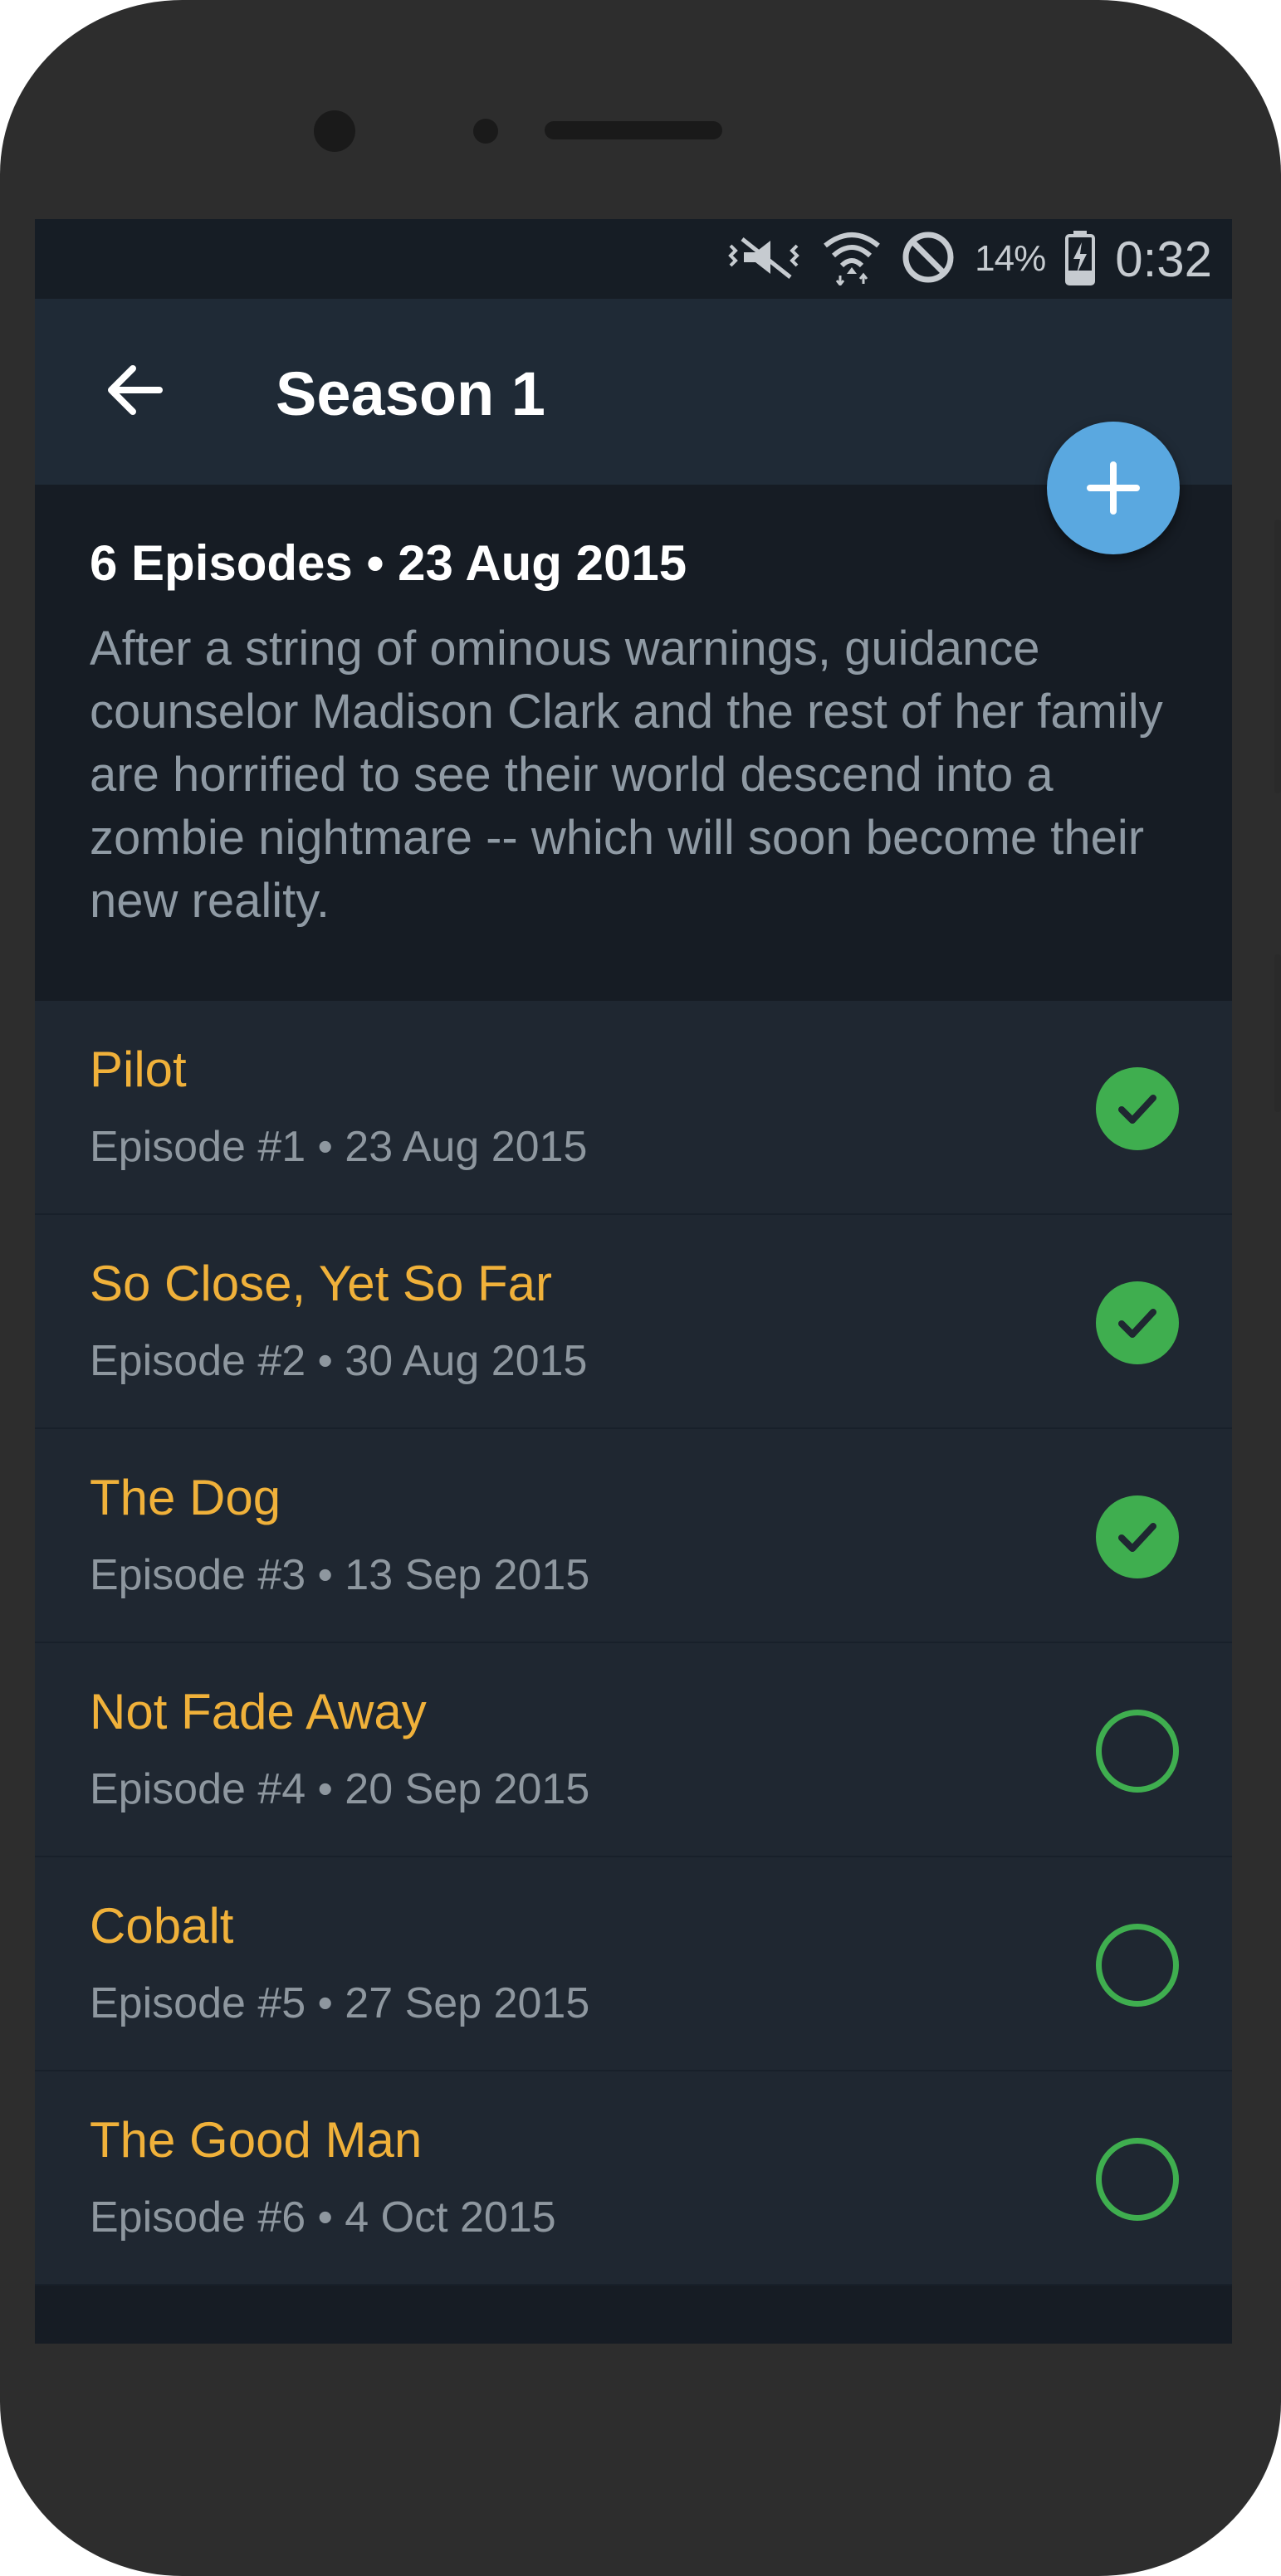 The width and height of the screenshot is (1281, 2576). What do you see at coordinates (928, 259) in the screenshot?
I see `do-not-disturb-icon` at bounding box center [928, 259].